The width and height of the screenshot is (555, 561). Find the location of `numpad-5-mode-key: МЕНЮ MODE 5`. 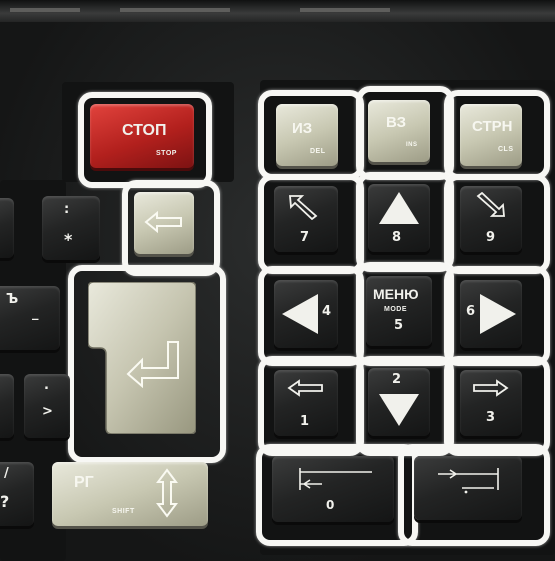

numpad-5-mode-key: МЕНЮ MODE 5 is located at coordinates (399, 311).